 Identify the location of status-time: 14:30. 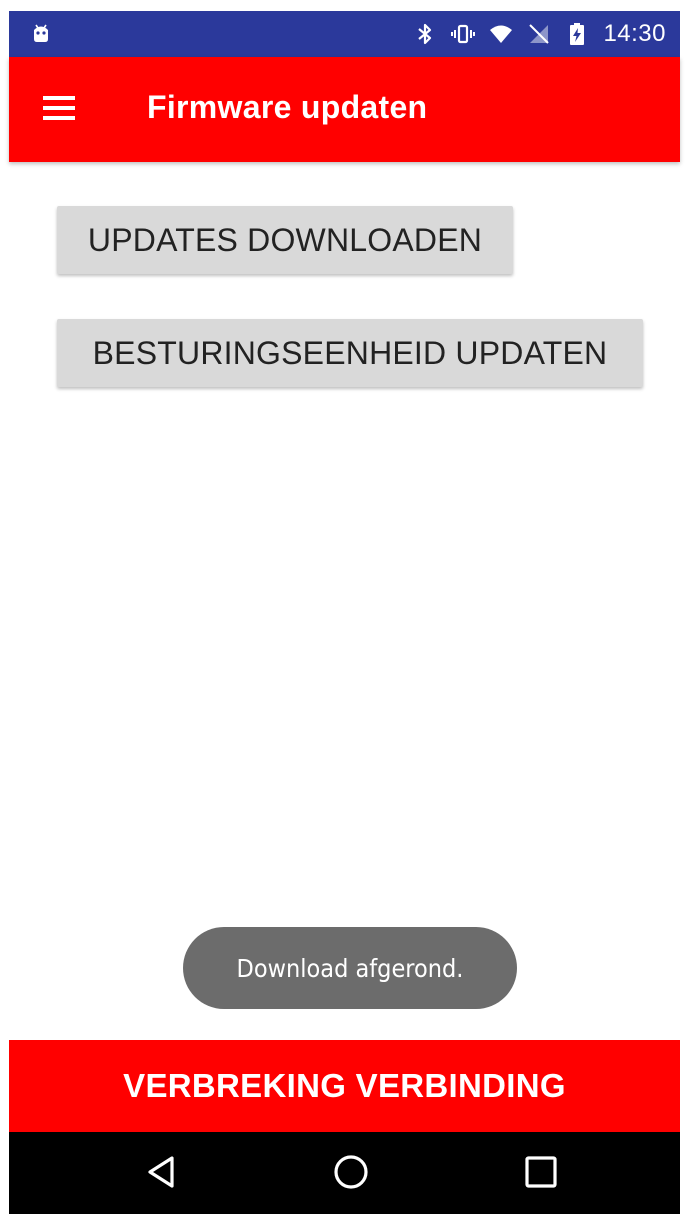
(634, 33).